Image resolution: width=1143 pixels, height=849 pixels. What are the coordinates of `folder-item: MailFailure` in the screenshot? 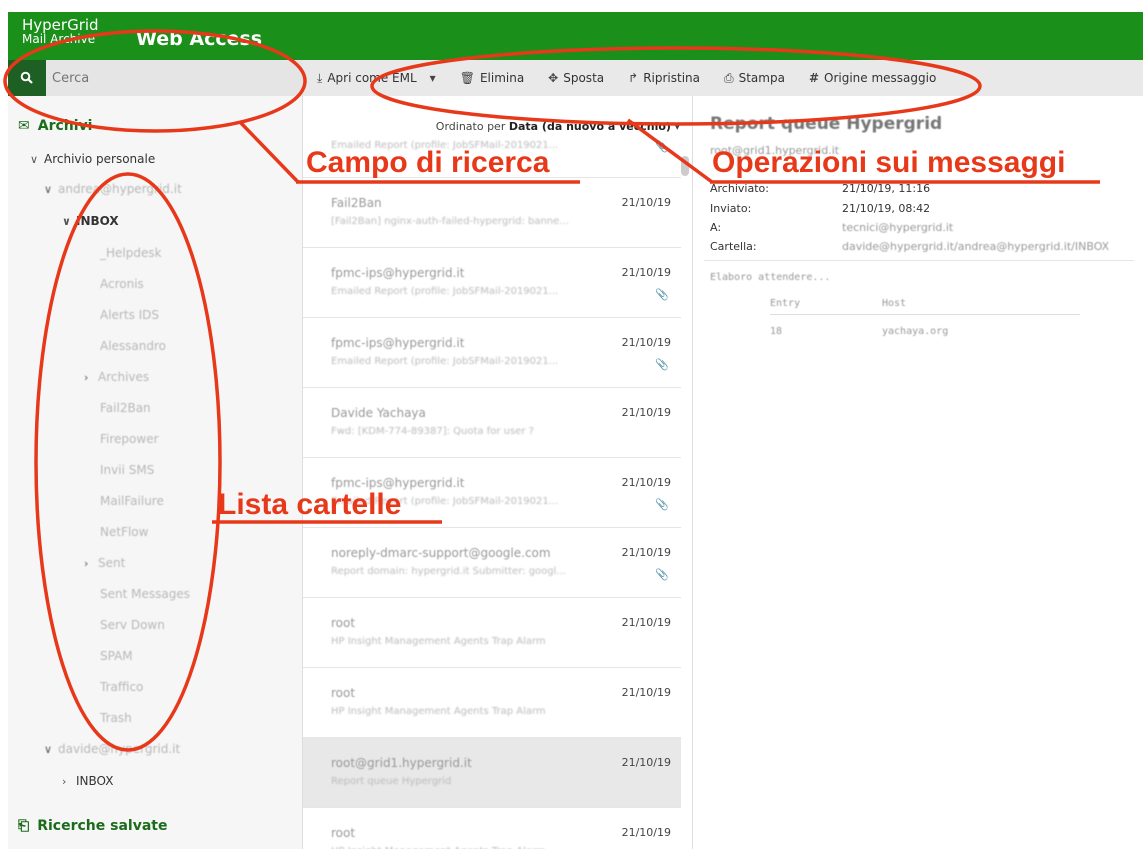 It's located at (132, 501).